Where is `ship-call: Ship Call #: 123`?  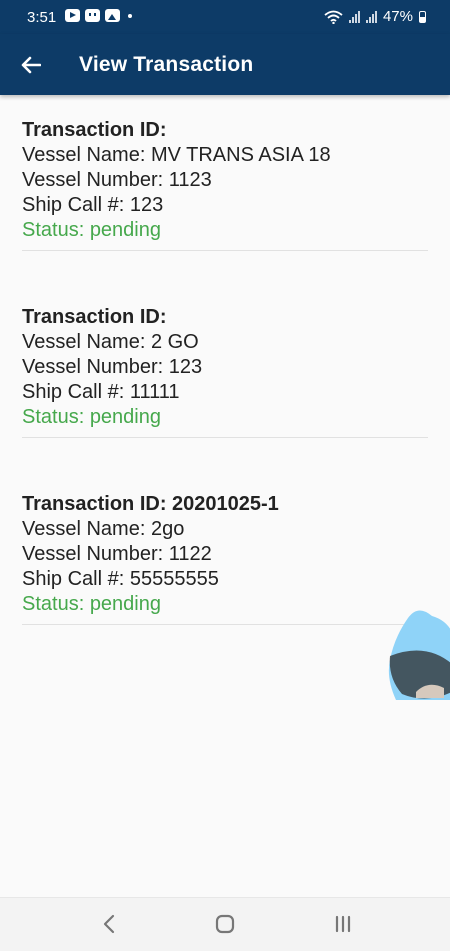
ship-call: Ship Call #: 123 is located at coordinates (93, 205).